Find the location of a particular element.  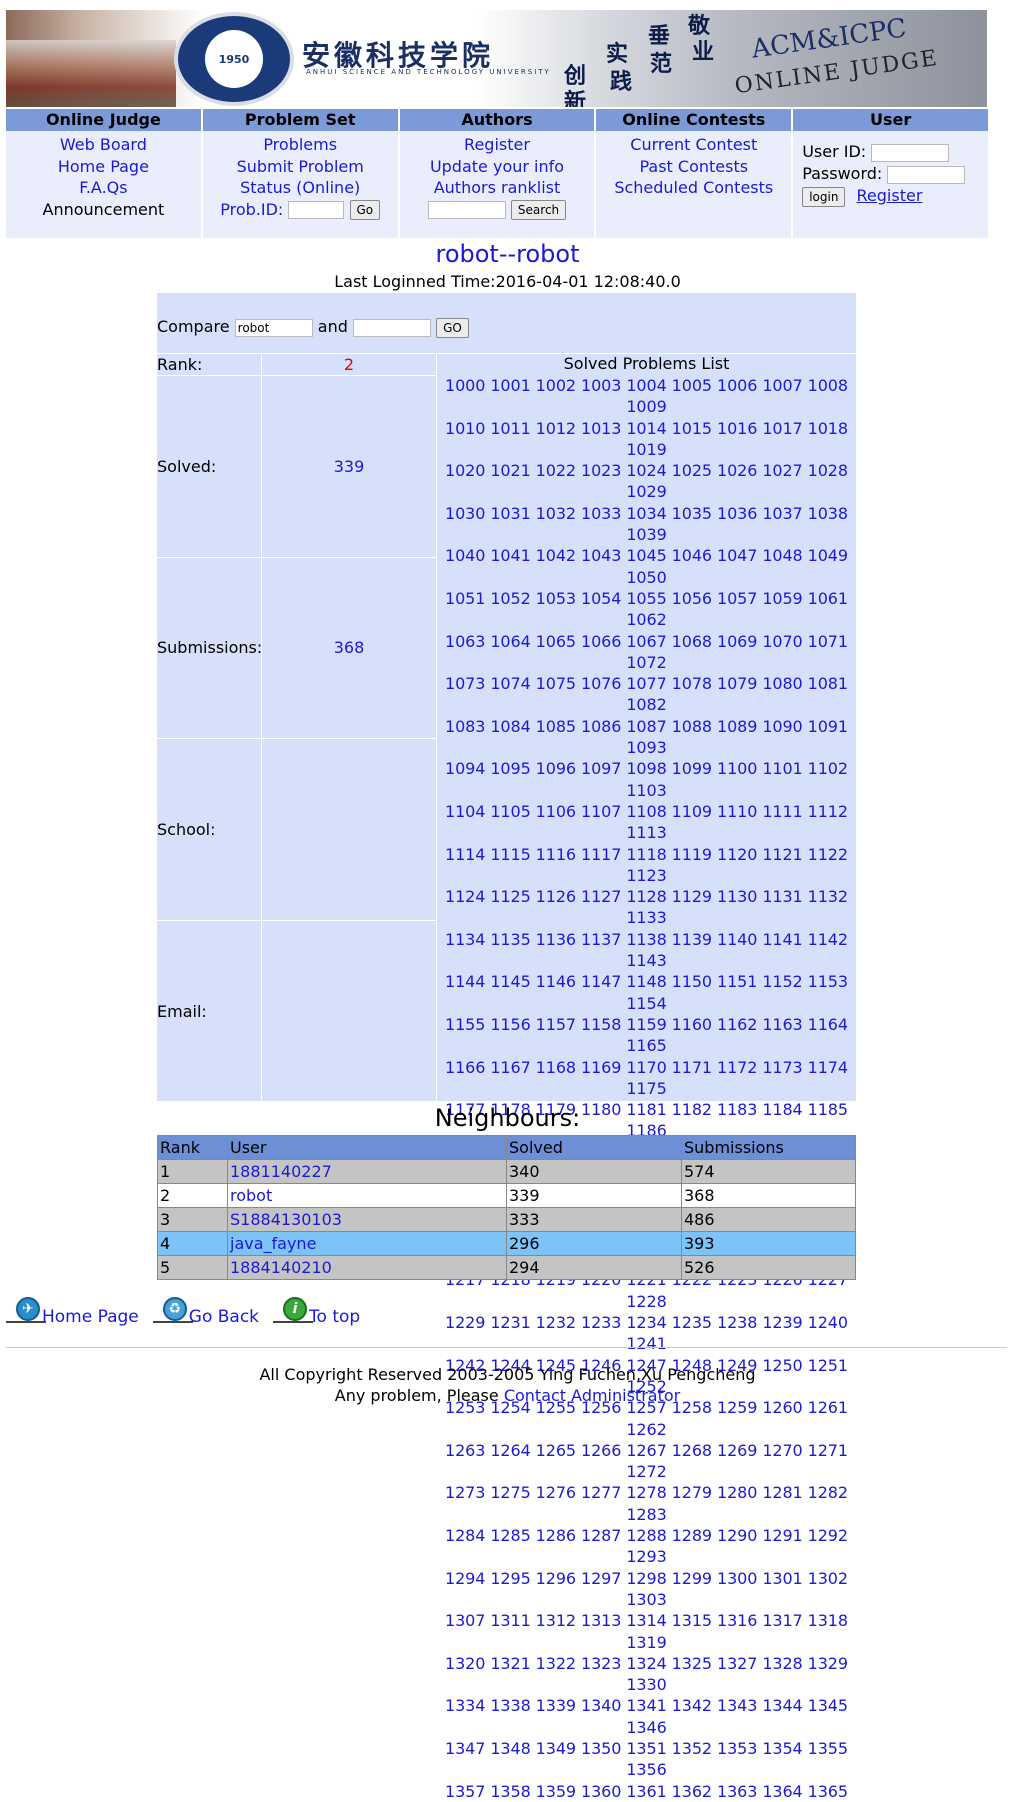

problem-link: 1097 is located at coordinates (601, 768).